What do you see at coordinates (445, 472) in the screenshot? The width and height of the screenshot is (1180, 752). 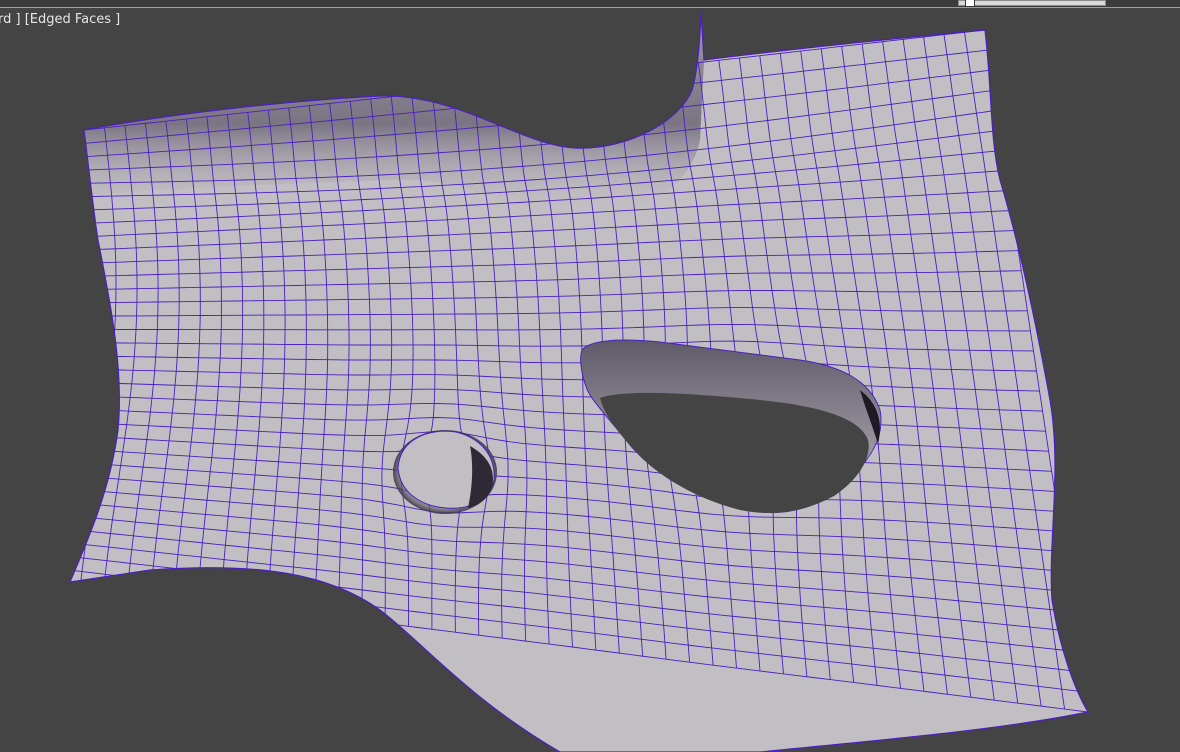 I see `round-hole` at bounding box center [445, 472].